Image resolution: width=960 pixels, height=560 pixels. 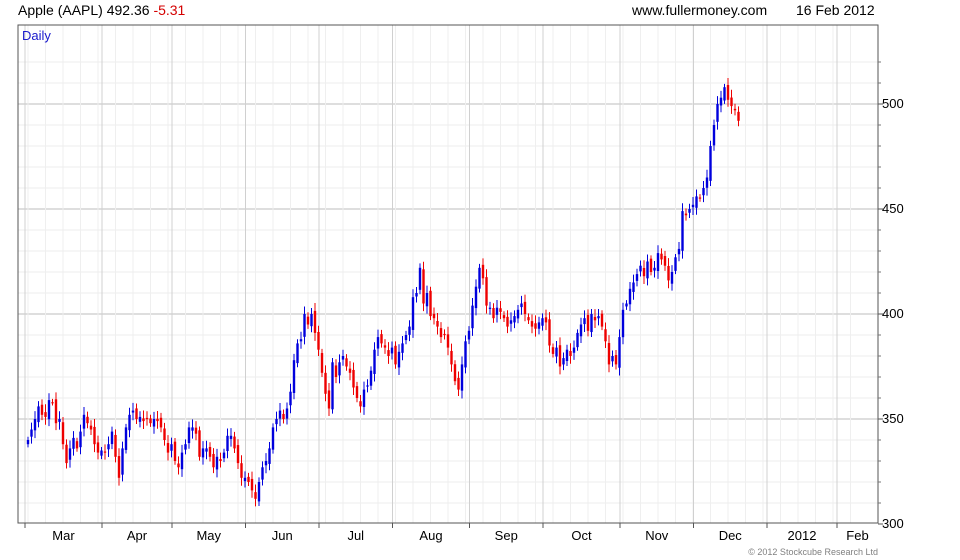 I want to click on x-tick-label: Sep, so click(x=506, y=535).